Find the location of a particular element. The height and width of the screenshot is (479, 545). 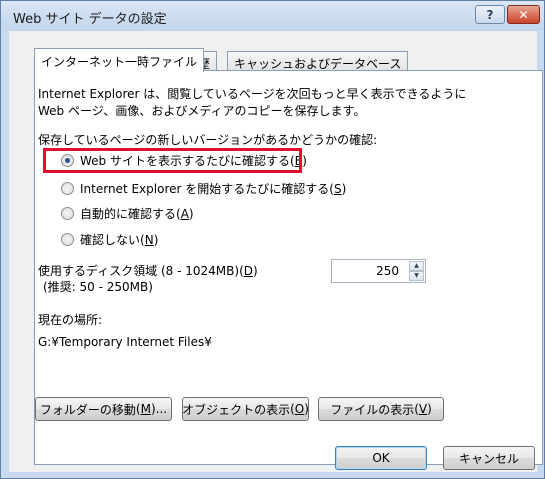

tab-temporary-internet-files: インターネット一時ファイル is located at coordinates (119, 60).